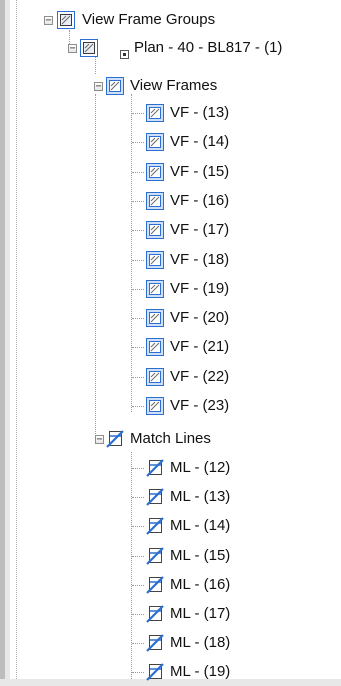 The image size is (341, 686). Describe the element at coordinates (16, 339) in the screenshot. I see `tree-guide-line` at that location.